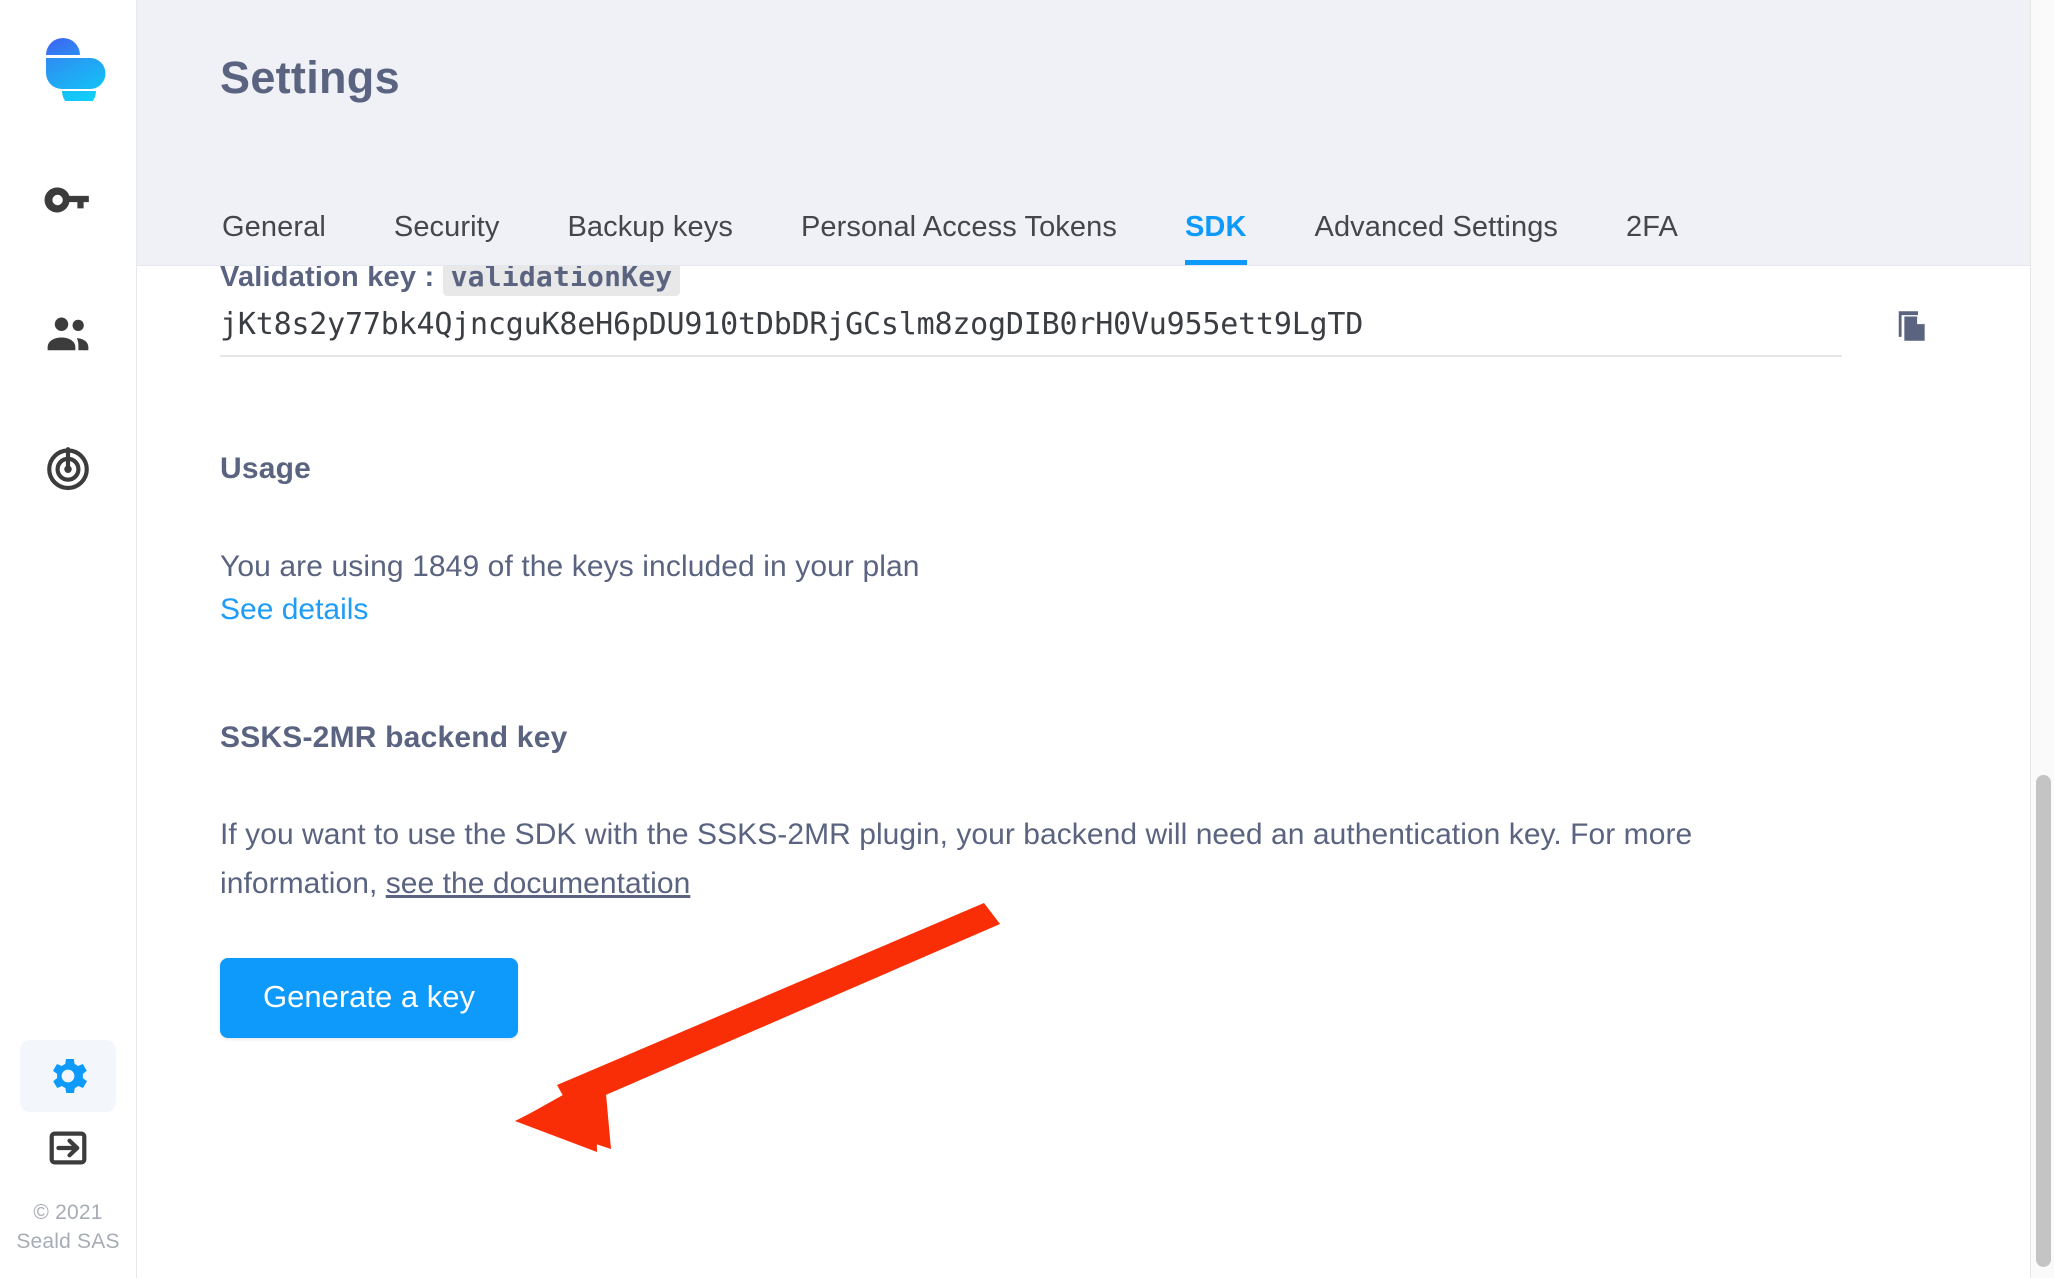  Describe the element at coordinates (274, 238) in the screenshot. I see `tab-general: General` at that location.